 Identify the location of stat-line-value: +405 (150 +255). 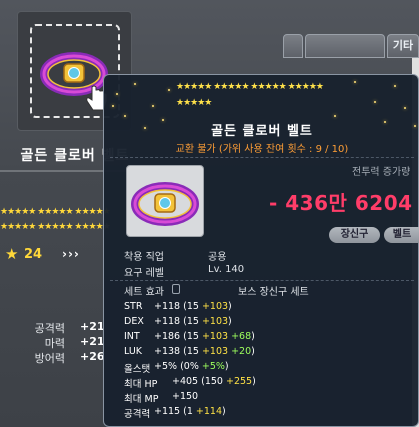
(214, 381).